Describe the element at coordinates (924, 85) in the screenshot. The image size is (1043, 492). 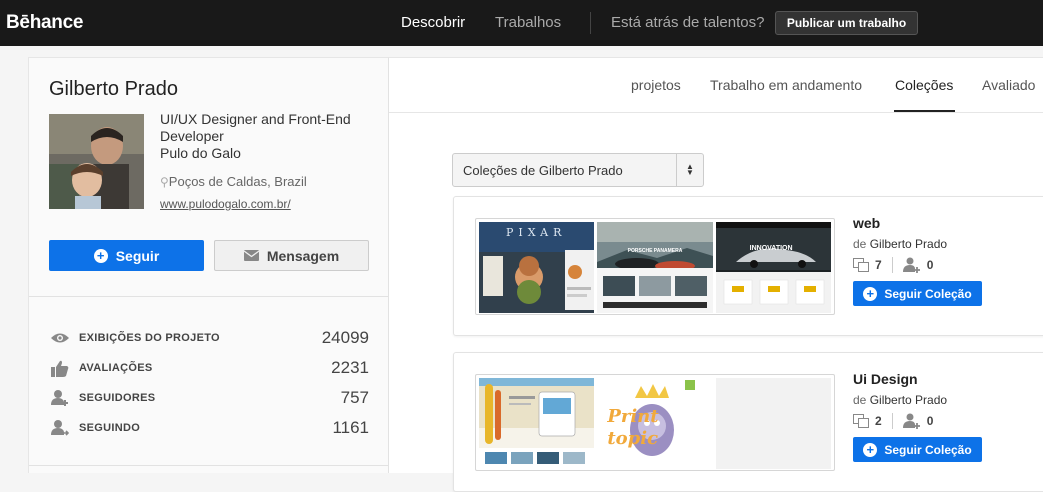
I see `tab-collections: Coleções` at that location.